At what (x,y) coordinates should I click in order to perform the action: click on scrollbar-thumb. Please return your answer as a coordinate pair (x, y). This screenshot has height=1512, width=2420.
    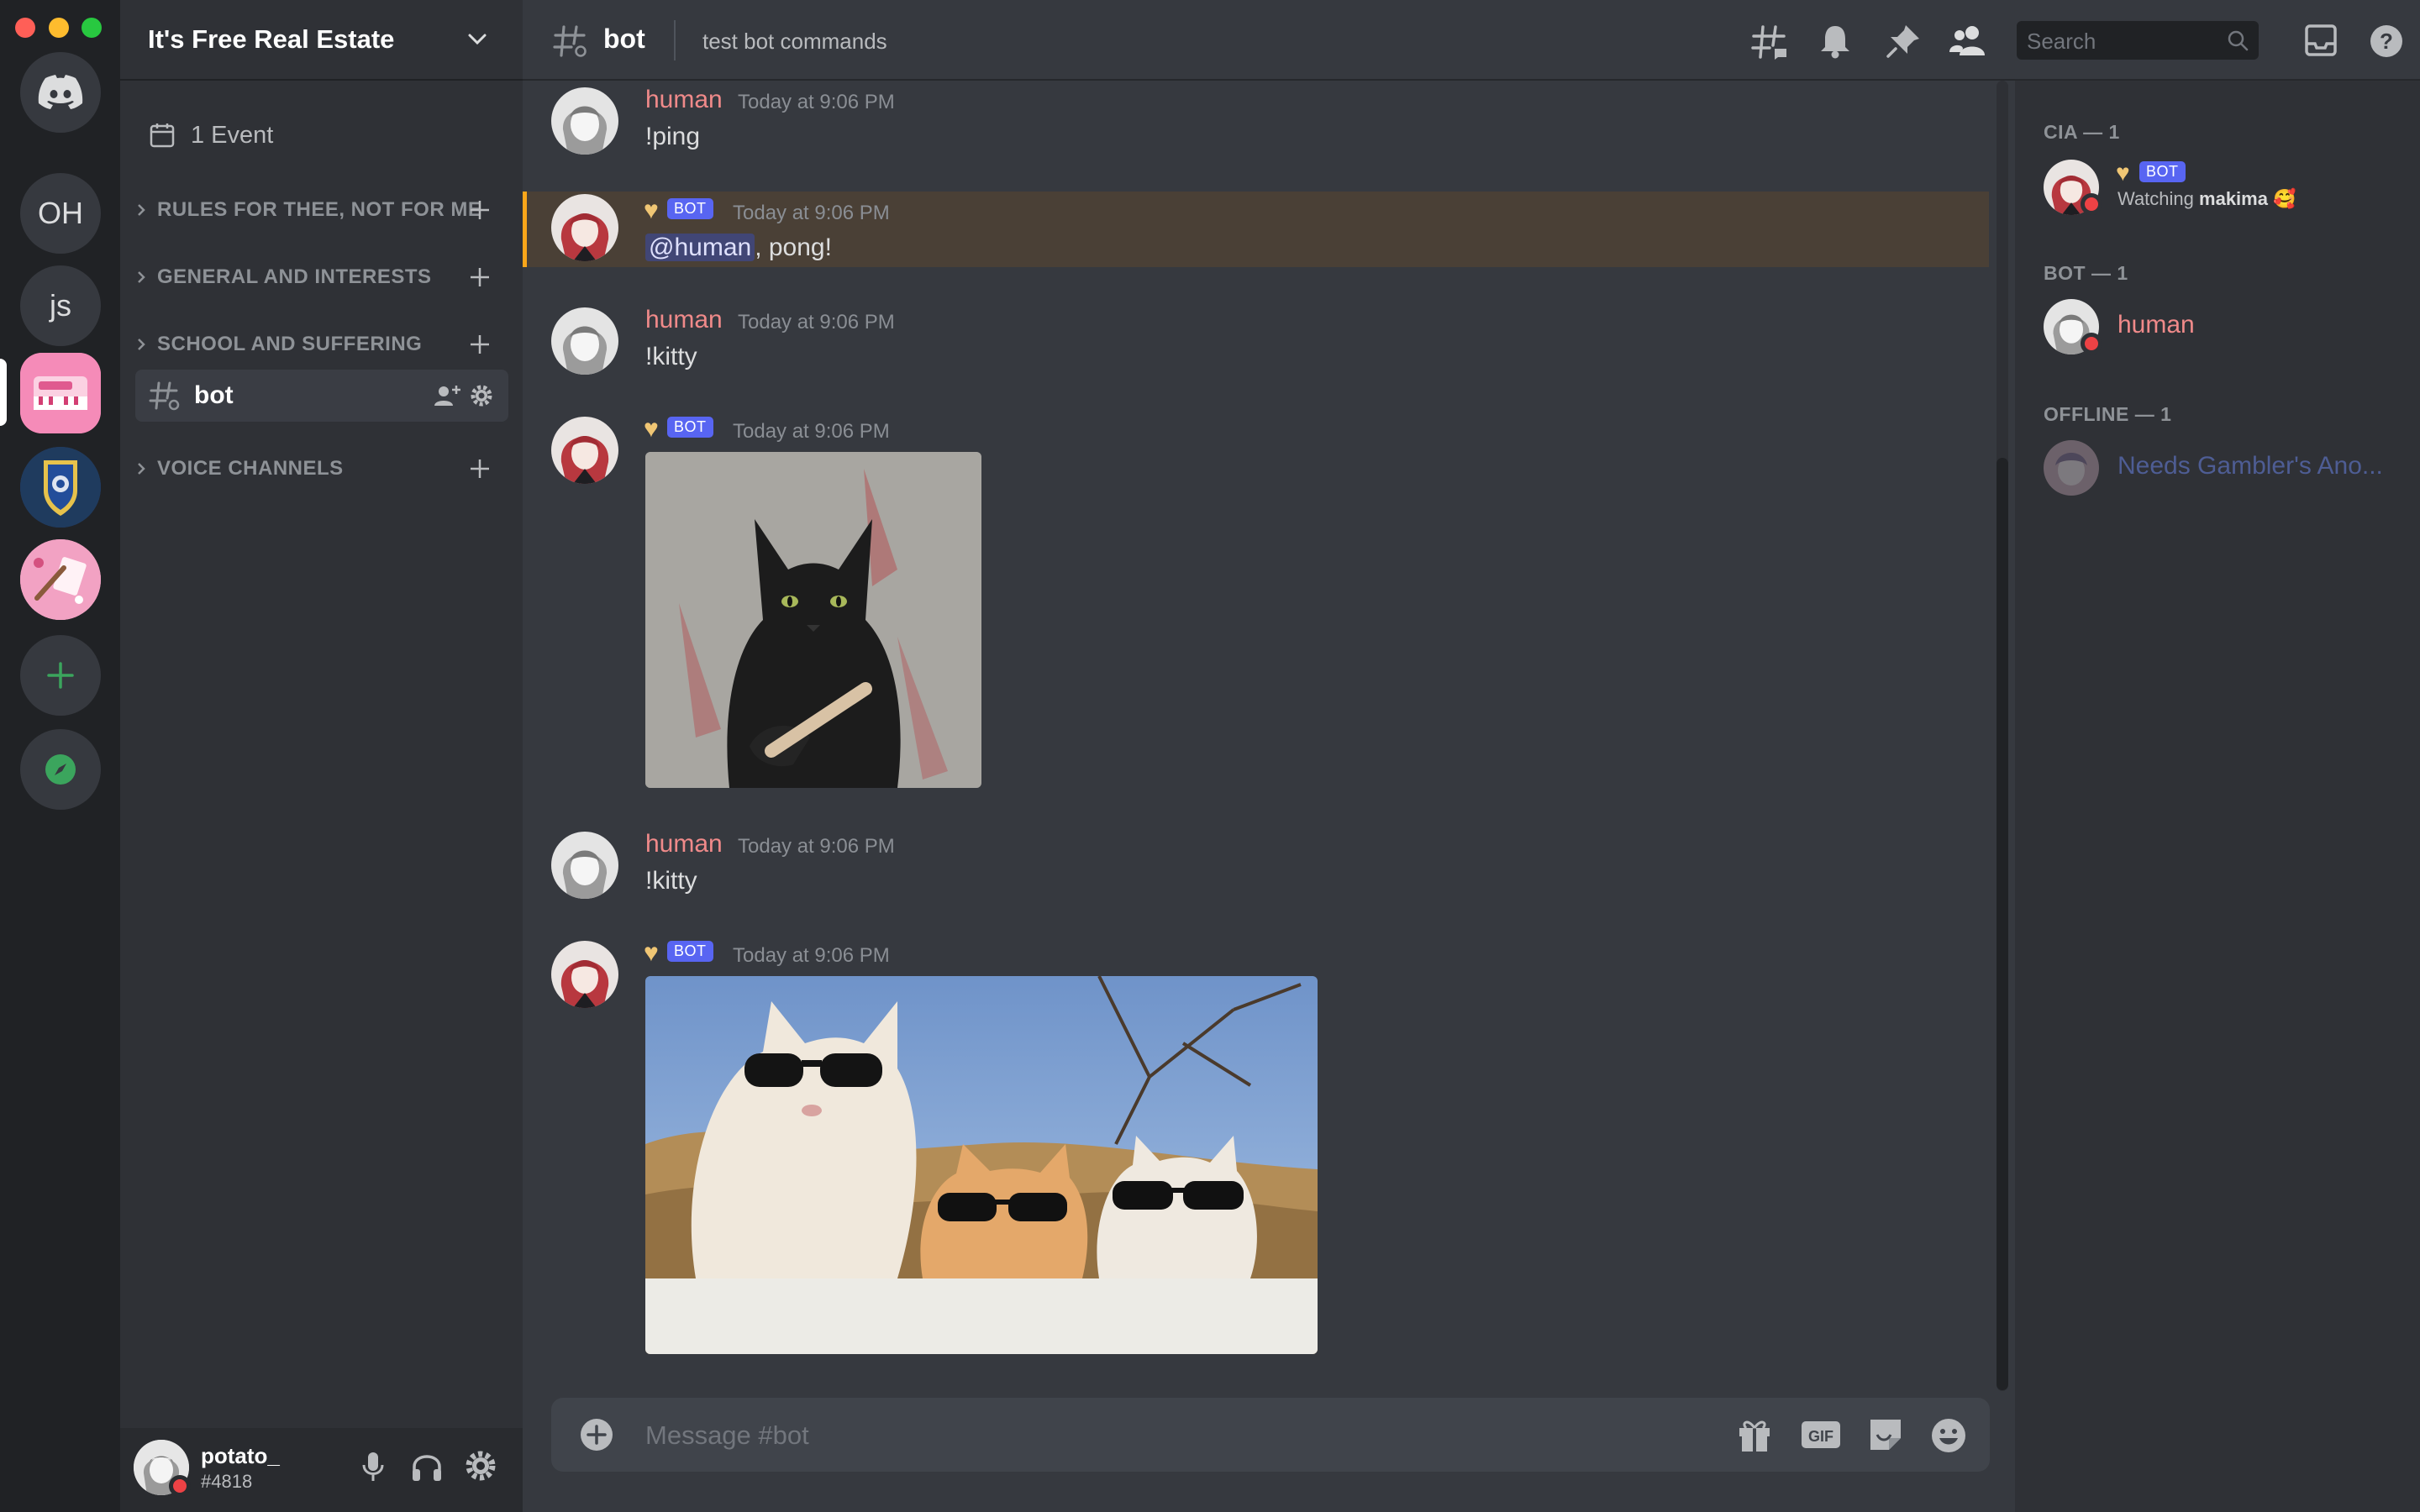
    Looking at the image, I should click on (2002, 924).